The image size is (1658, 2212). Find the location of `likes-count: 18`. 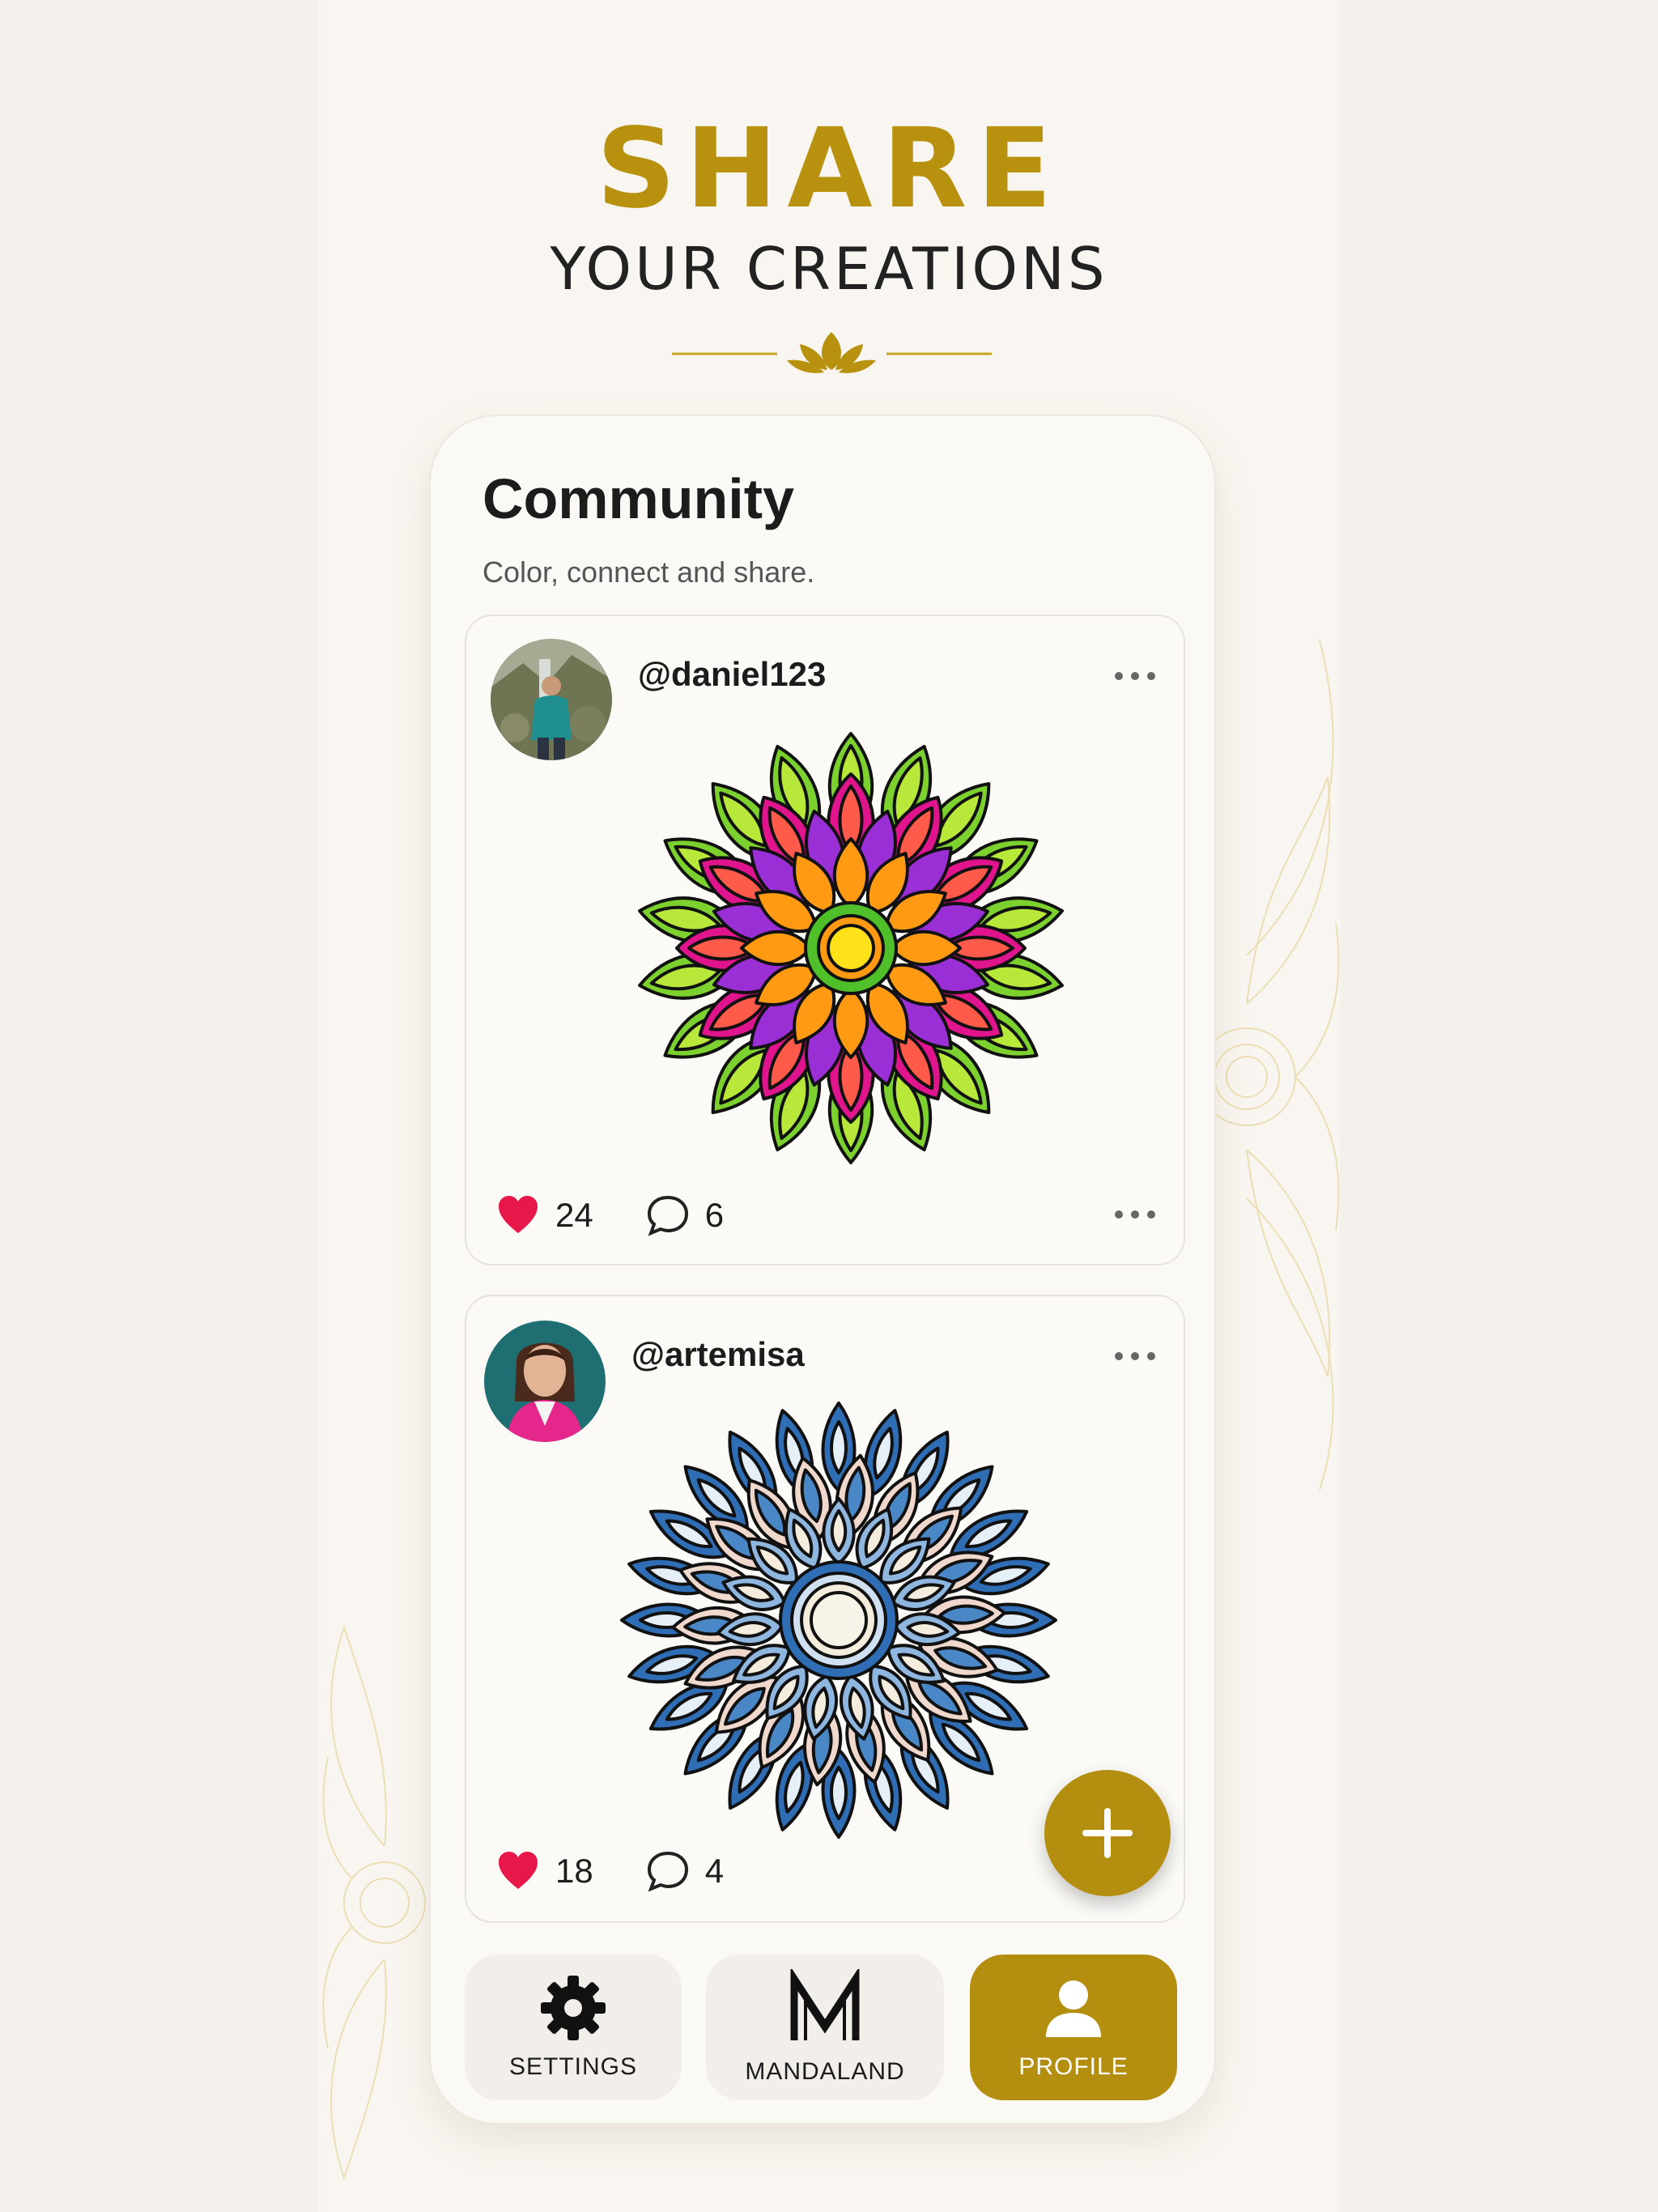

likes-count: 18 is located at coordinates (574, 1871).